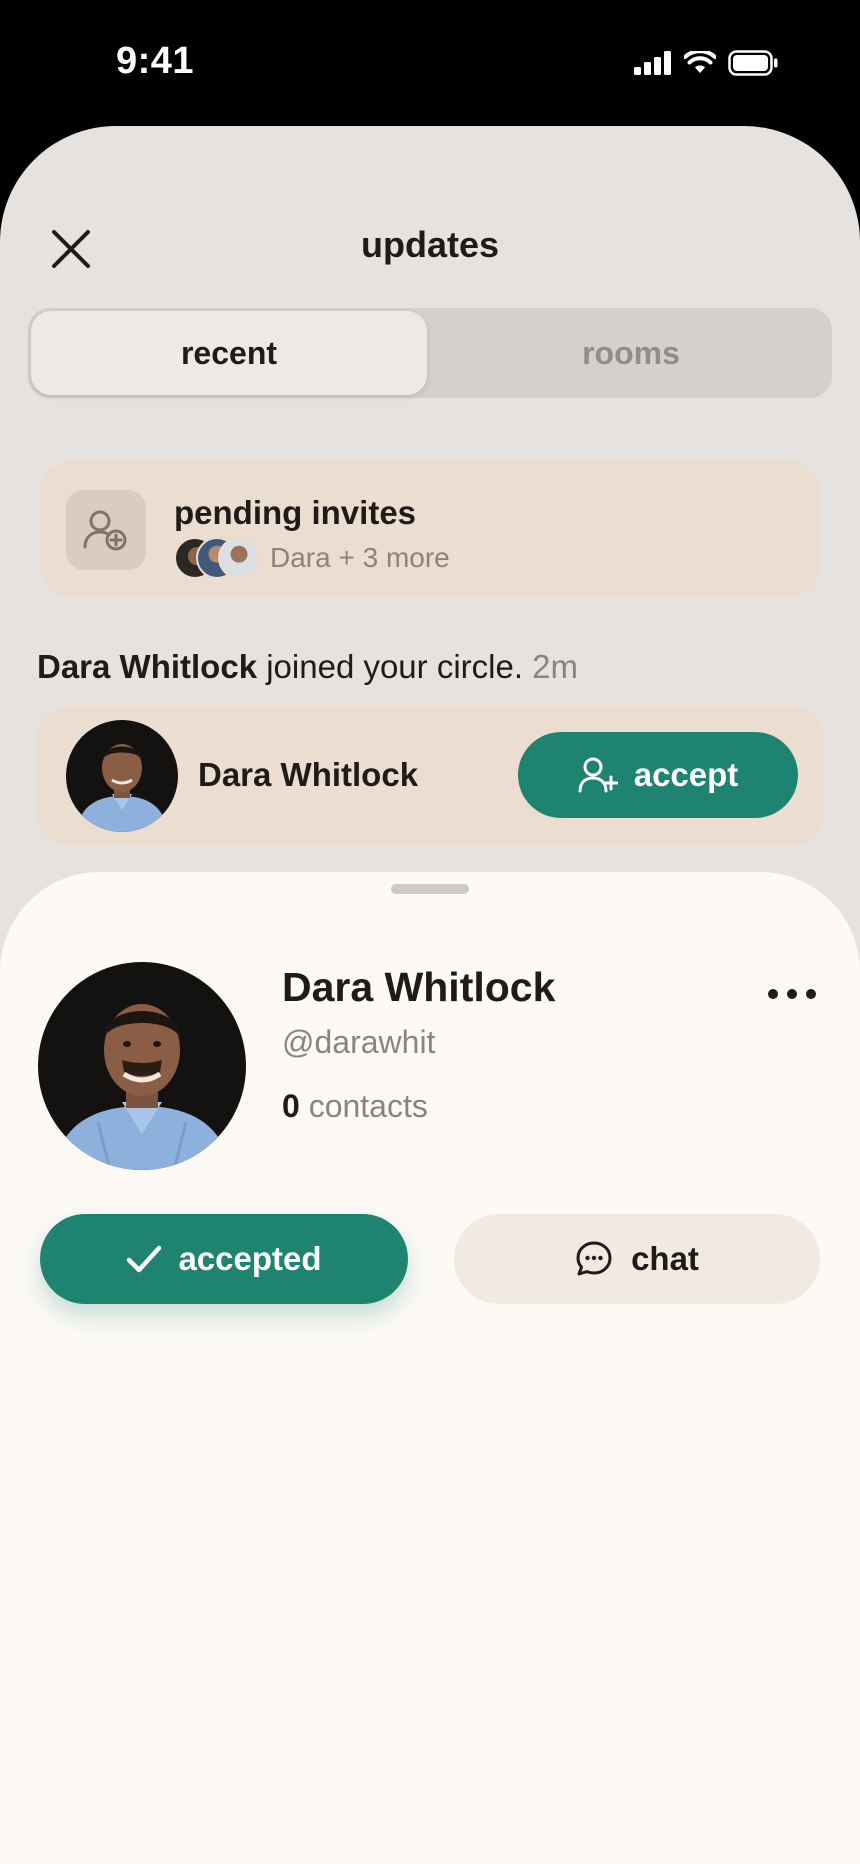 The width and height of the screenshot is (860, 1864). I want to click on invite-avatars, so click(219, 558).